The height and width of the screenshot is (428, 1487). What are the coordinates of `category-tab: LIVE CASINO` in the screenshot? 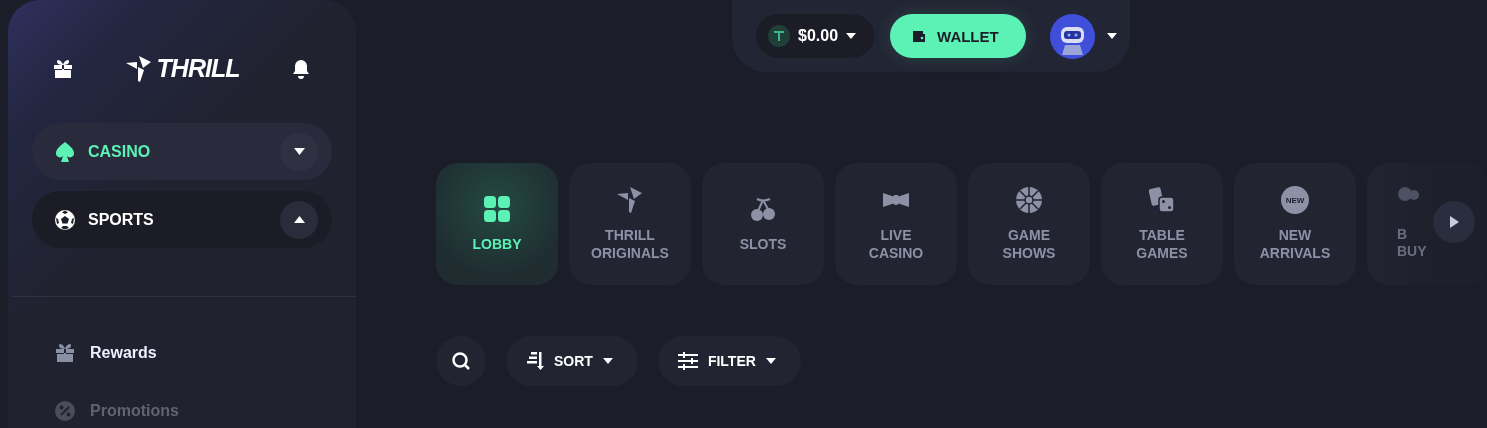 It's located at (896, 224).